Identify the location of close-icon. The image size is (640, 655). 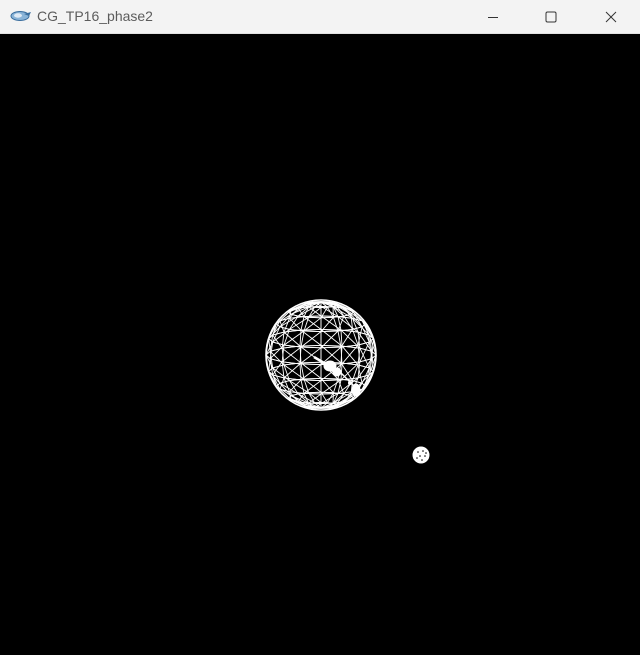
(611, 16).